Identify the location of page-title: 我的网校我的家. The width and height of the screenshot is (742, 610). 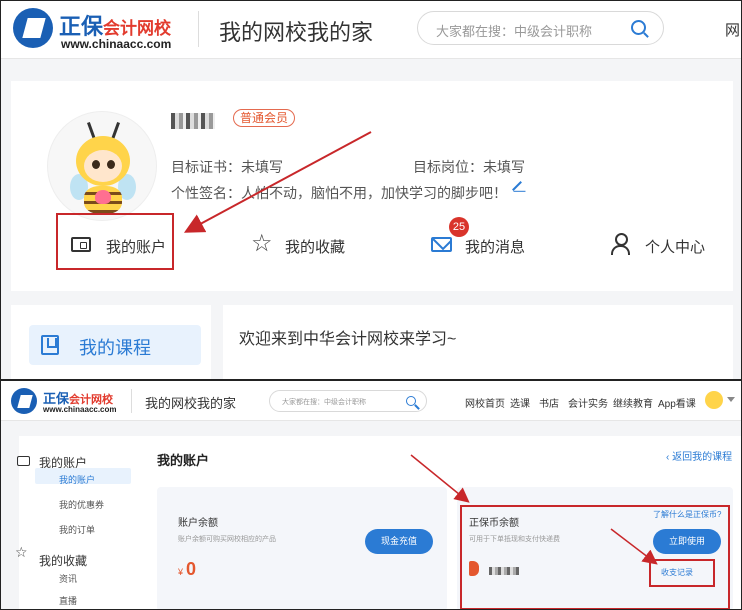
(296, 32).